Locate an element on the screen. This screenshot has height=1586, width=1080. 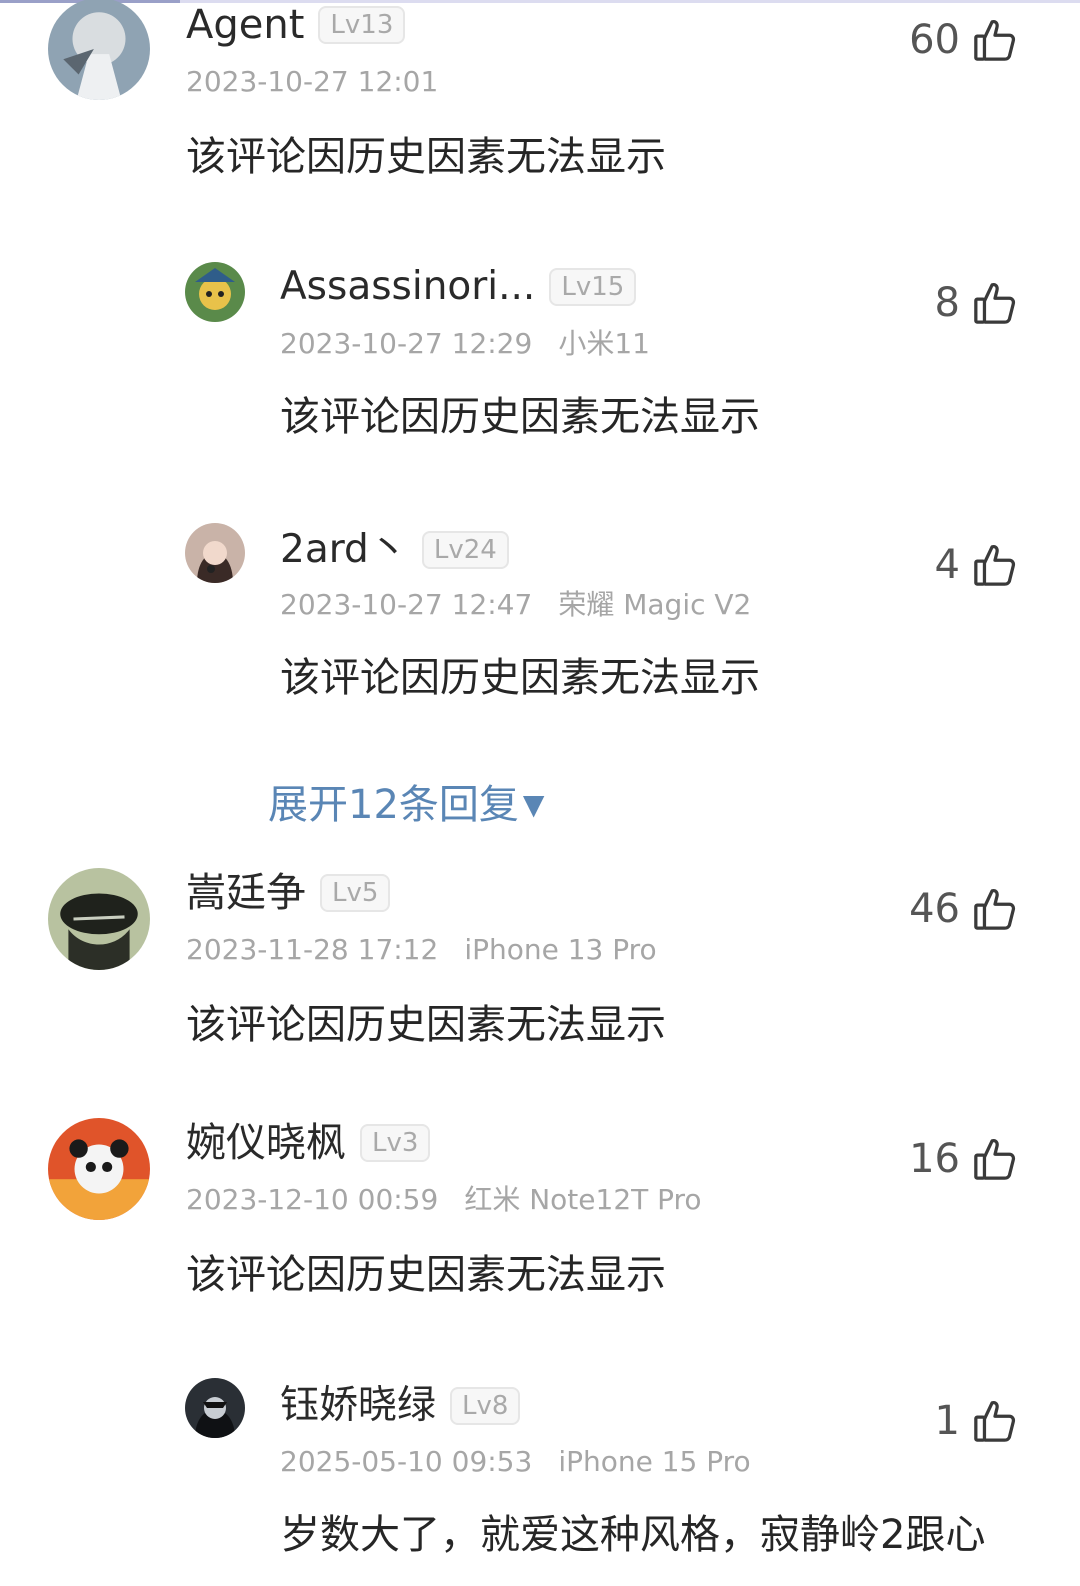
device-label: iPhone 13 Pro is located at coordinates (560, 949).